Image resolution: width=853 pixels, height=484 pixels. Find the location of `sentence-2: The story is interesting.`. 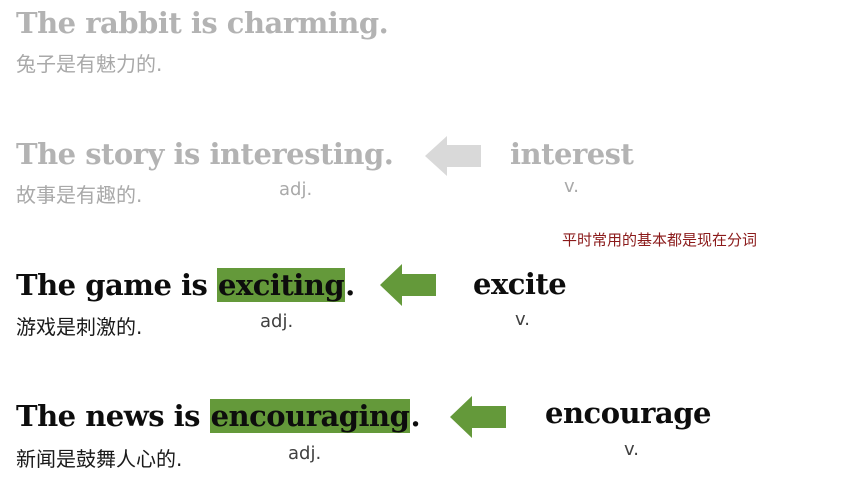

sentence-2: The story is interesting. is located at coordinates (205, 154).